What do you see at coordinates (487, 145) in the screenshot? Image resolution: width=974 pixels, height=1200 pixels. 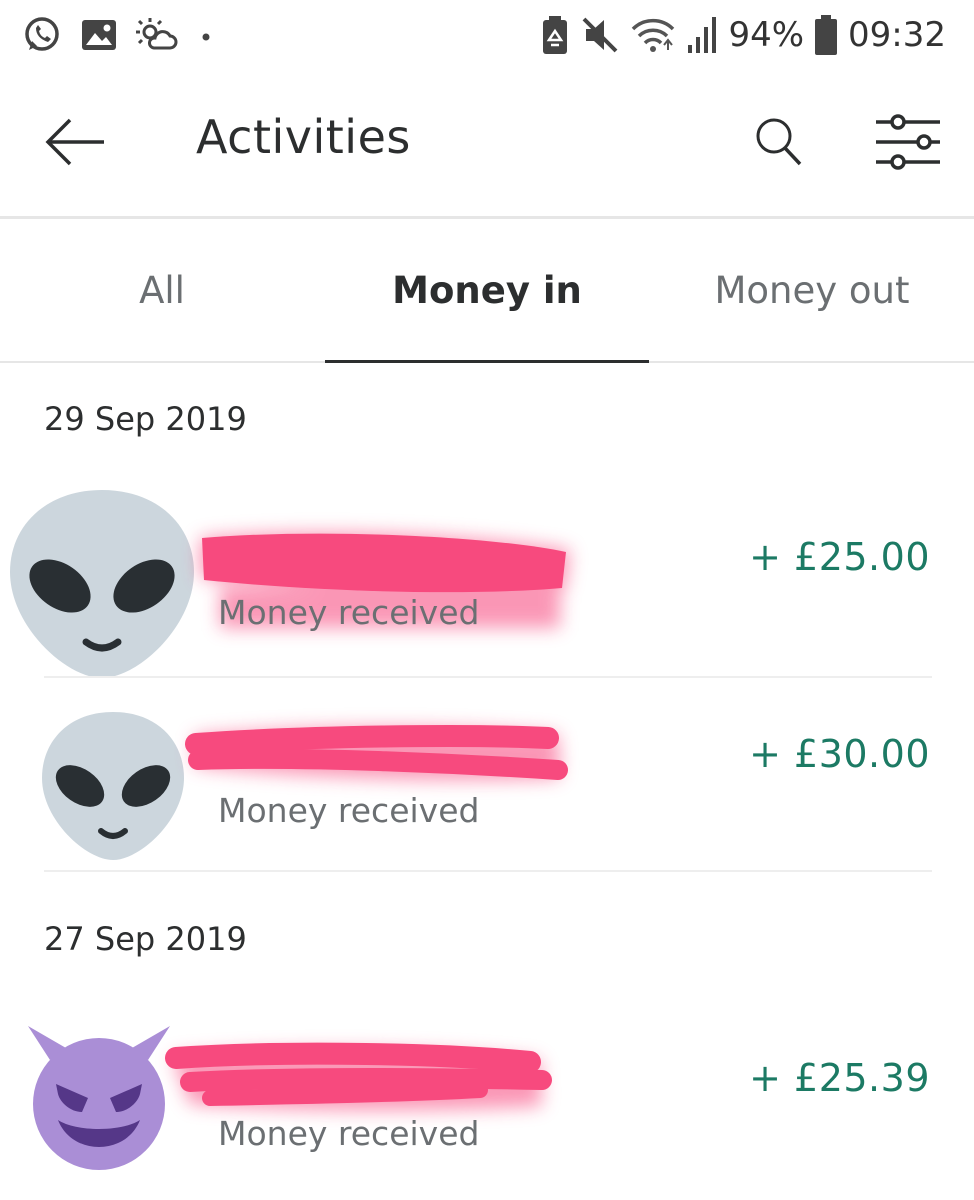 I see `app-bar: Activities` at bounding box center [487, 145].